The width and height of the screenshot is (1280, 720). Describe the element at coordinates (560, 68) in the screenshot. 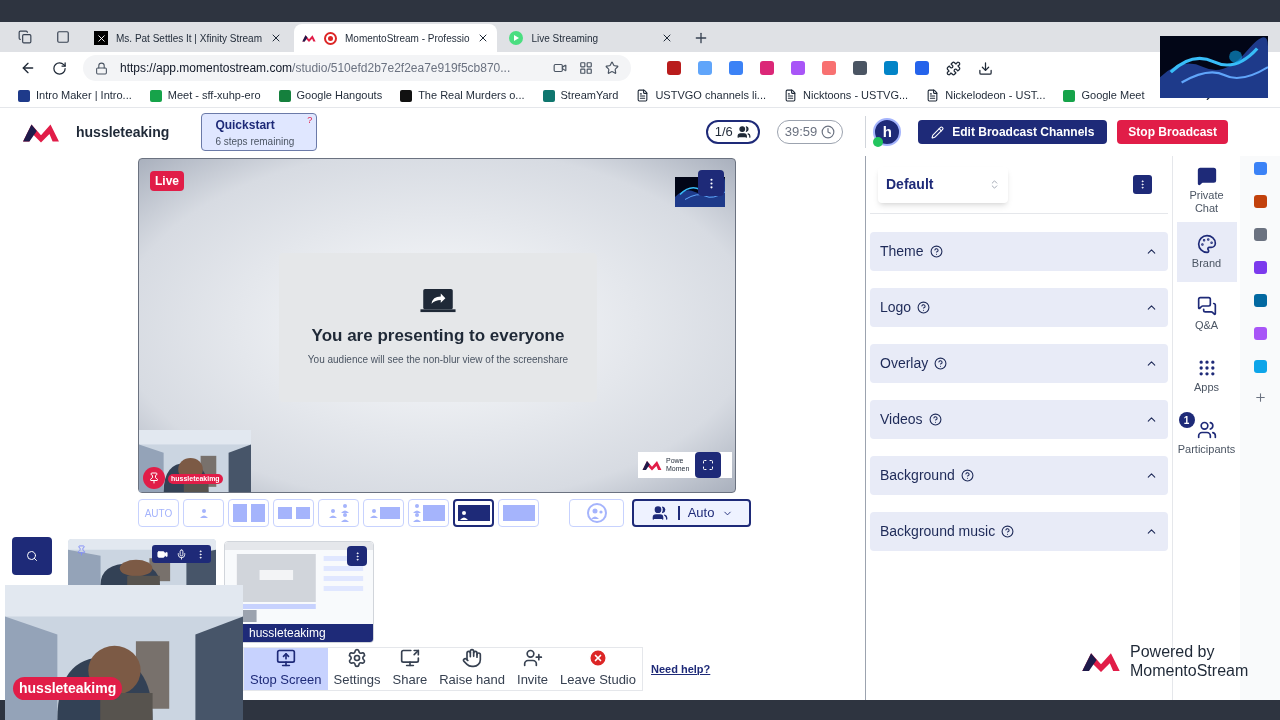

I see `camera-icon` at that location.